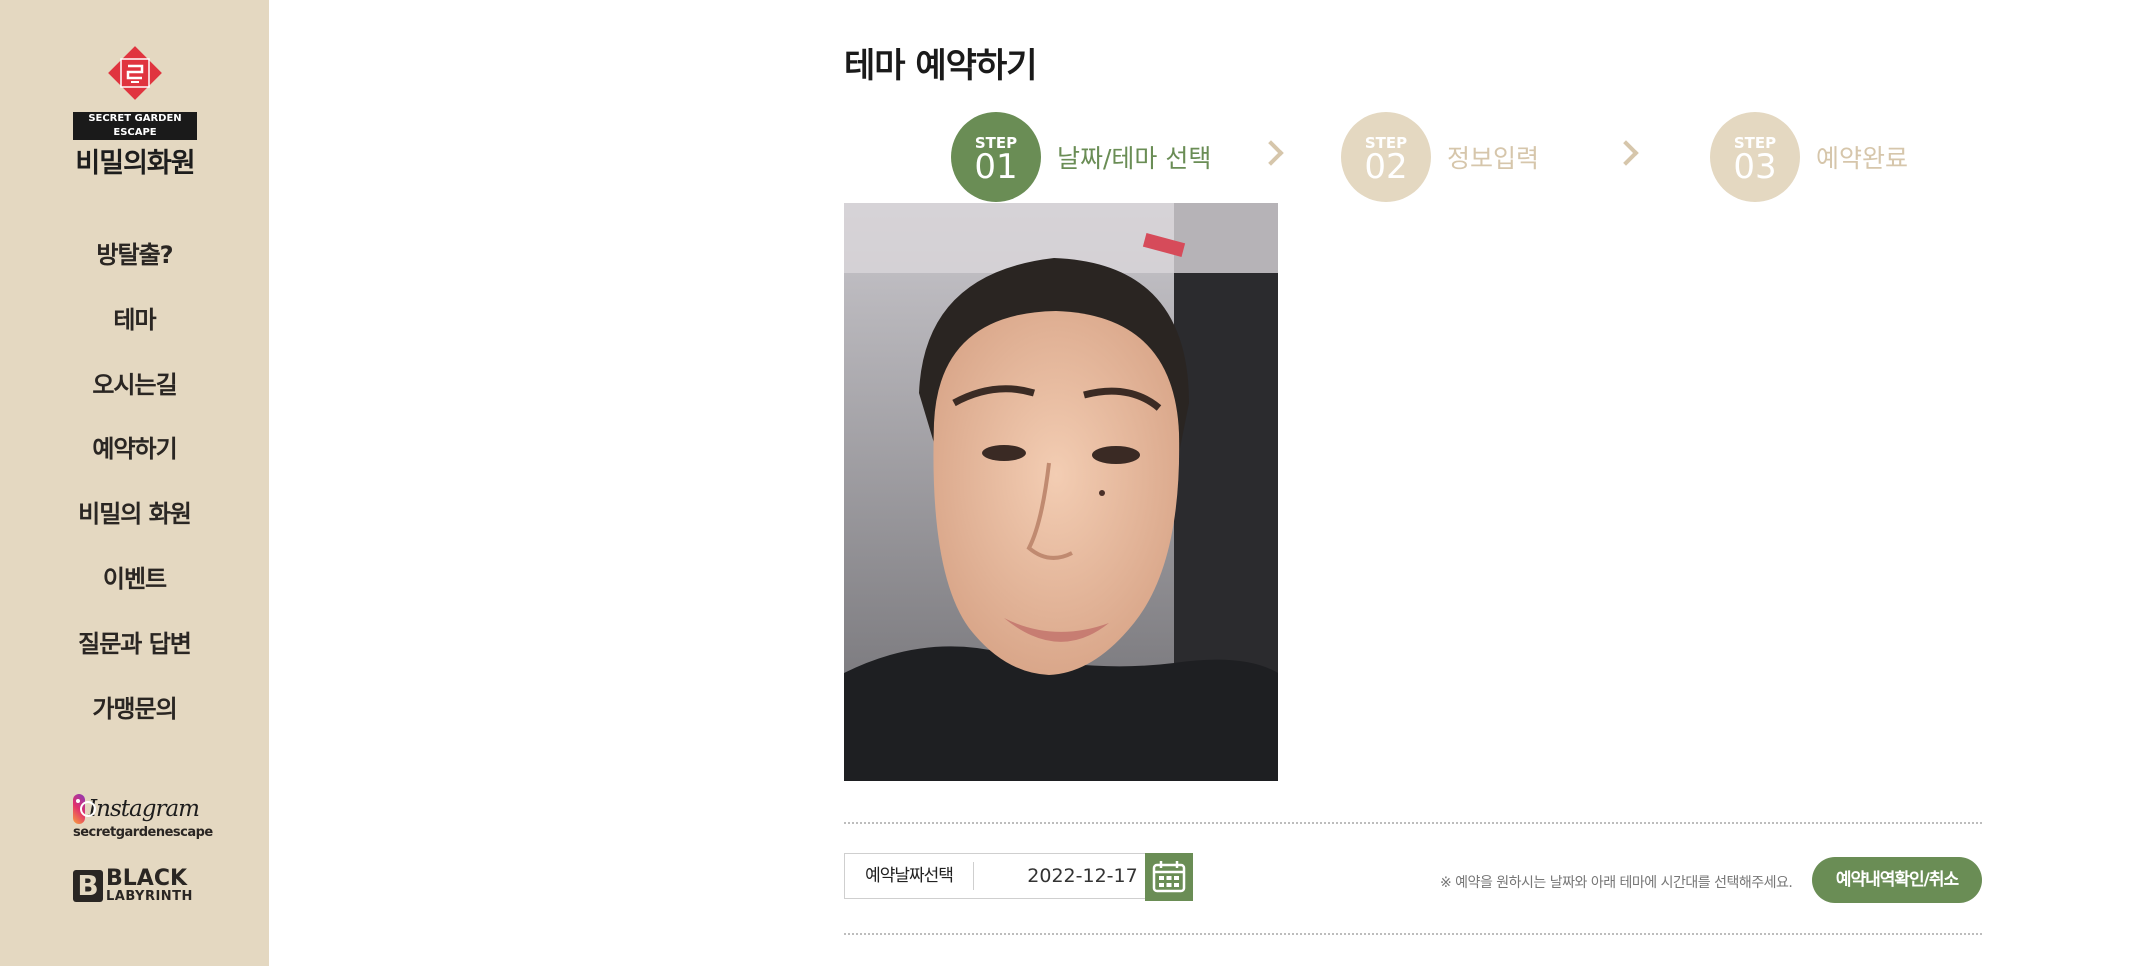 The height and width of the screenshot is (966, 2142). I want to click on instagram-icon, so click(85, 809).